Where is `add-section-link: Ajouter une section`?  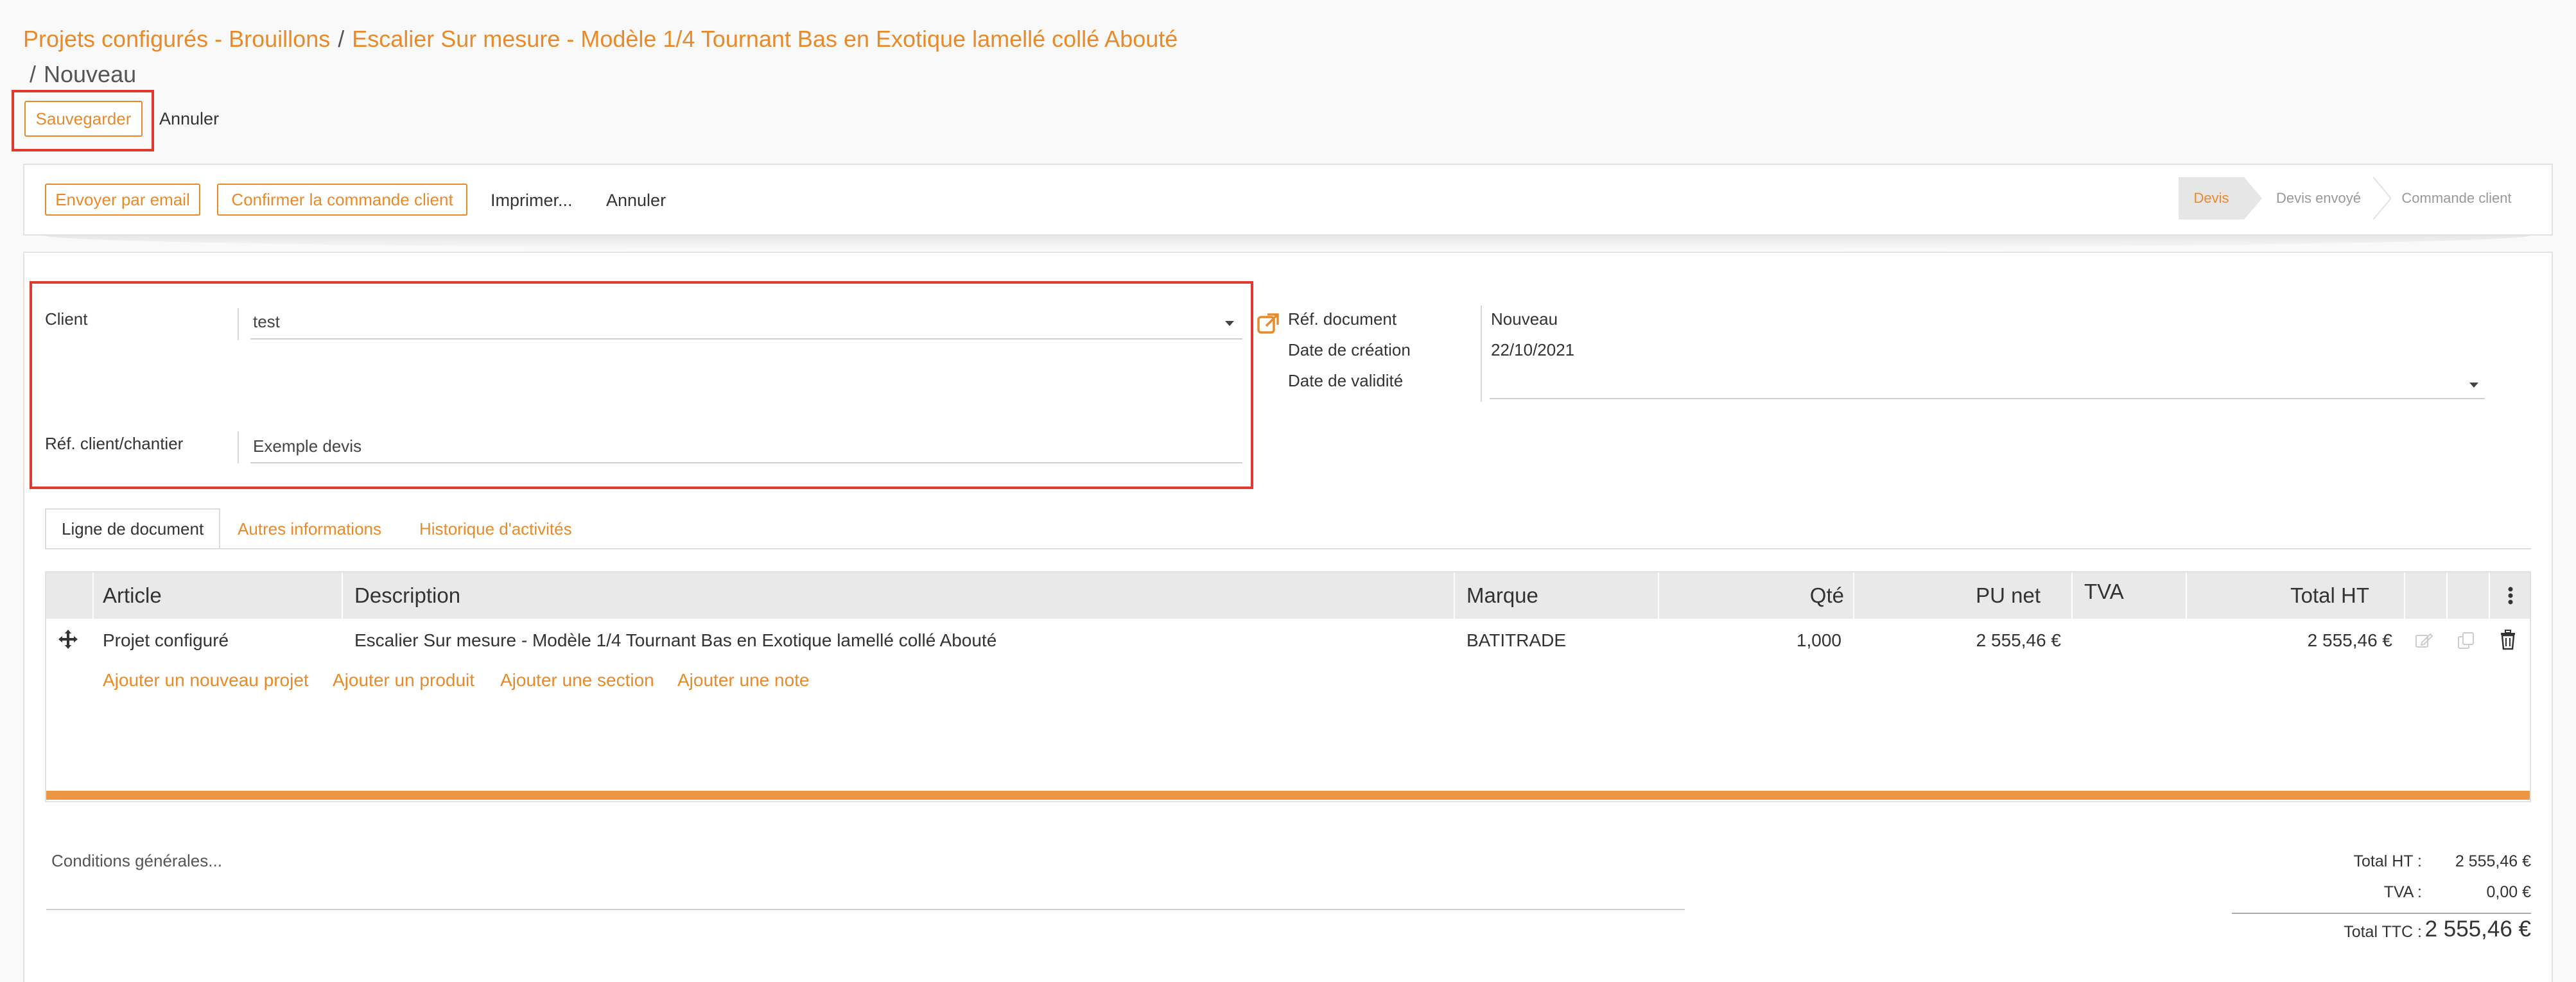
add-section-link: Ajouter une section is located at coordinates (577, 680).